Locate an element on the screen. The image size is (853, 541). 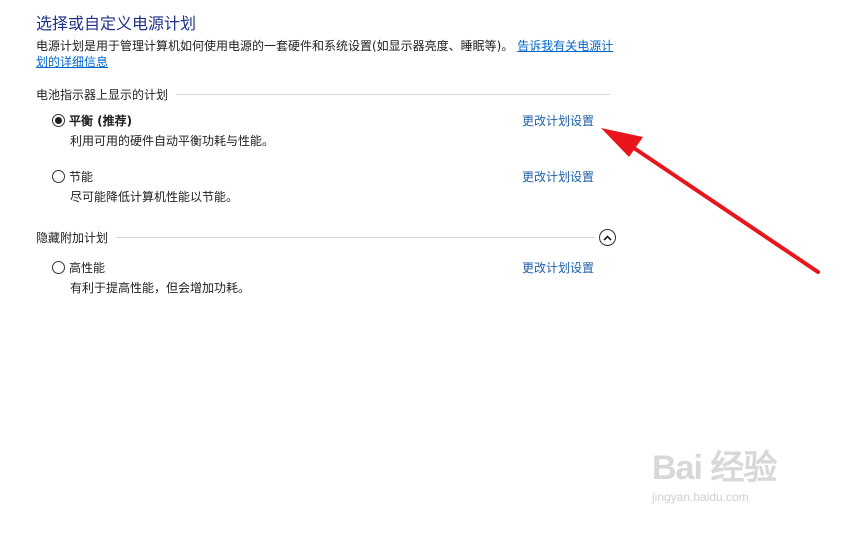
plan-high-performance-radio is located at coordinates (58, 267).